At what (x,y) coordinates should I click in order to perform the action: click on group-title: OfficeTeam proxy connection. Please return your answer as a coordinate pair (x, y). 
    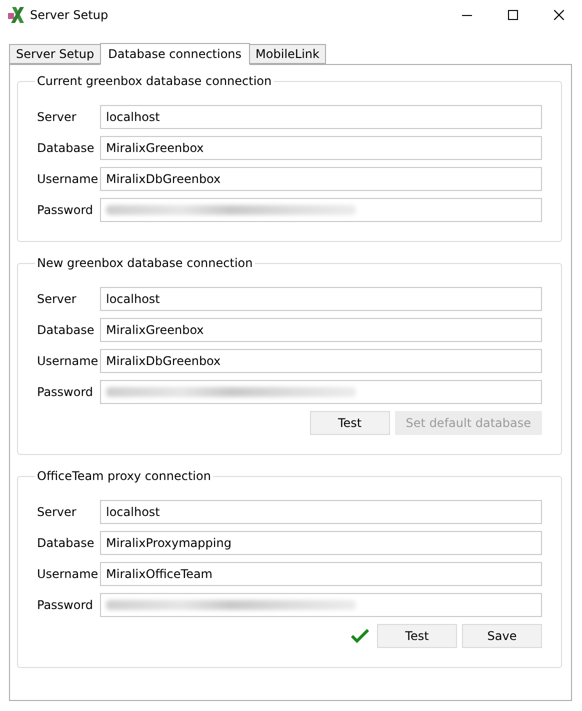
    Looking at the image, I should click on (124, 476).